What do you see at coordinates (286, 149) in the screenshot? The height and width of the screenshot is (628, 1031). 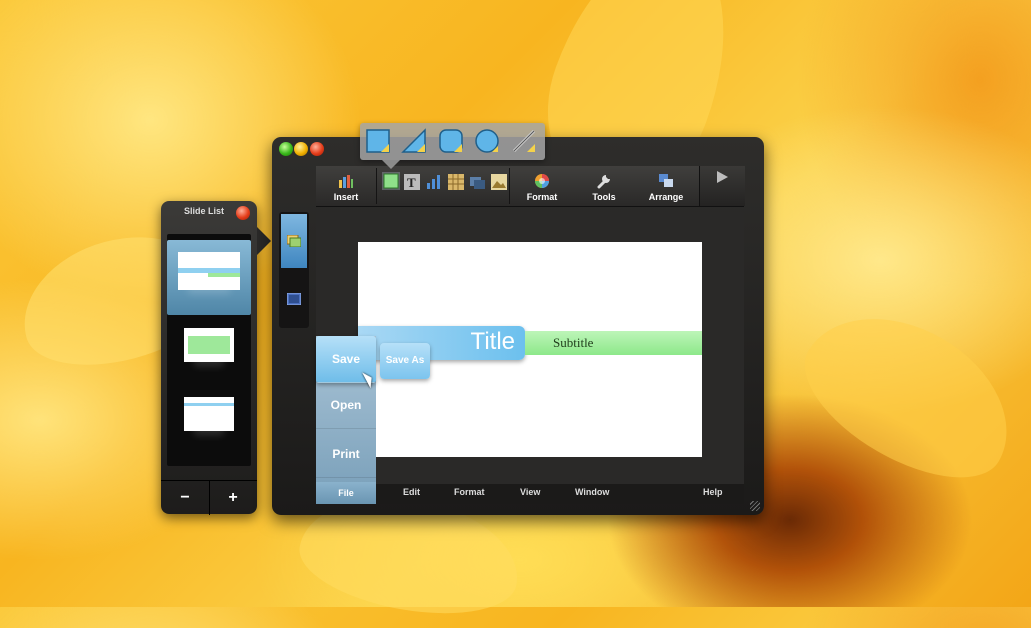 I see `window-zoom-button` at bounding box center [286, 149].